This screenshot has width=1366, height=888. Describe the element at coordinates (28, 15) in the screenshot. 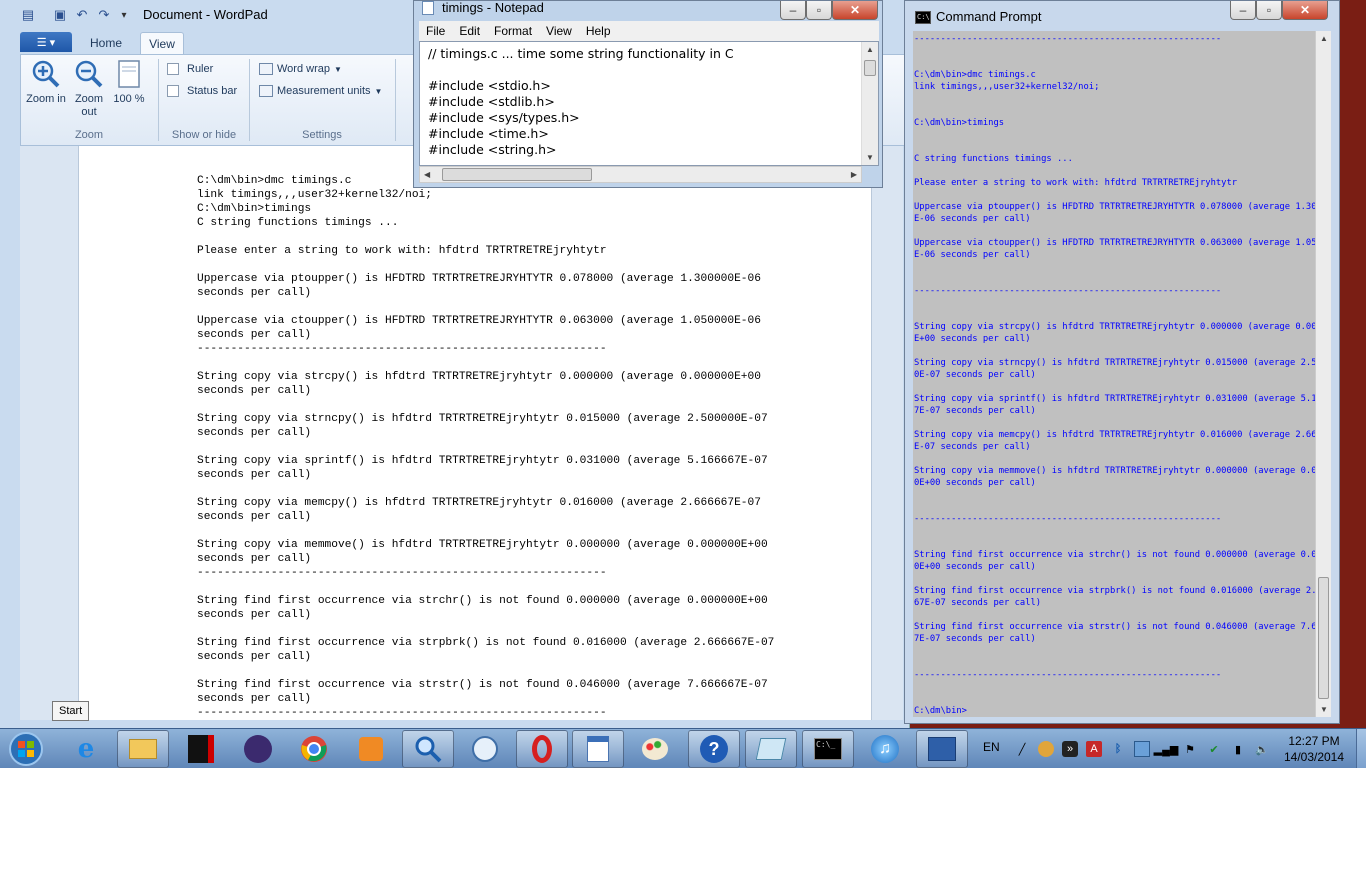

I see `wordpad-app-icon: ▤` at that location.